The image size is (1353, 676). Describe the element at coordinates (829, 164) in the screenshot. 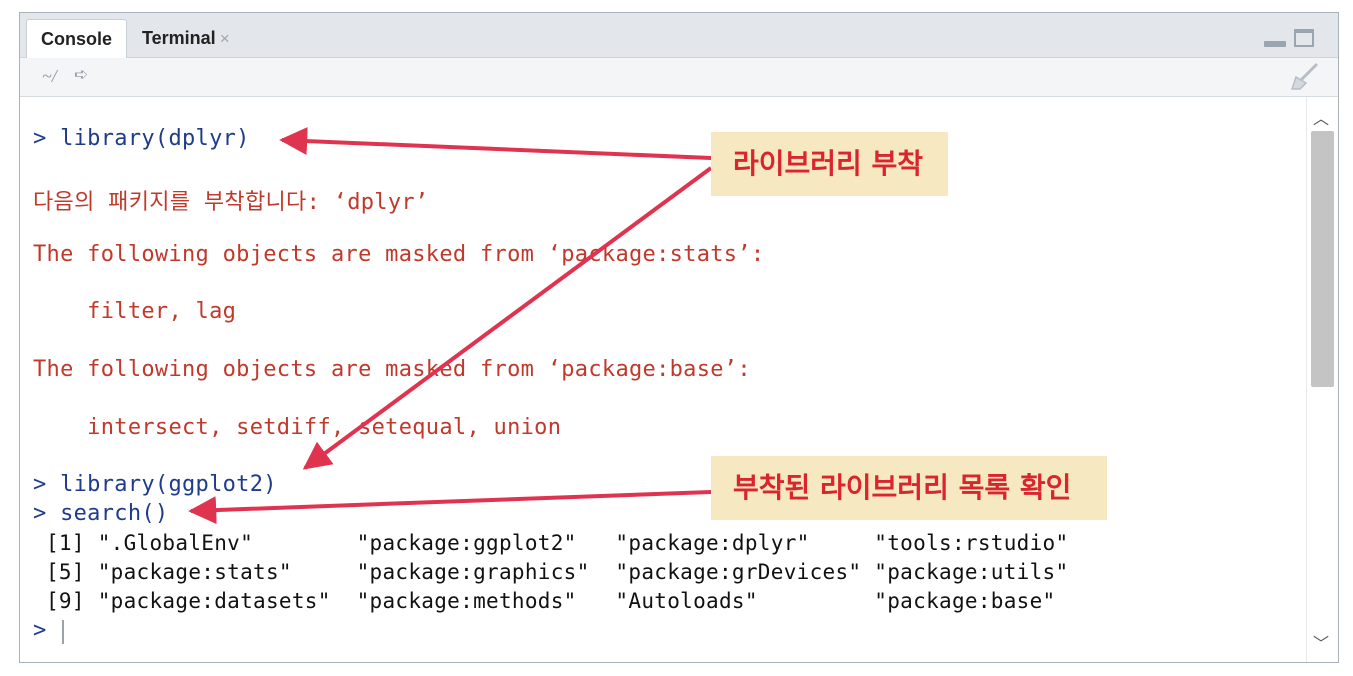

I see `callout-attach-library: 라이브러리 부착` at that location.